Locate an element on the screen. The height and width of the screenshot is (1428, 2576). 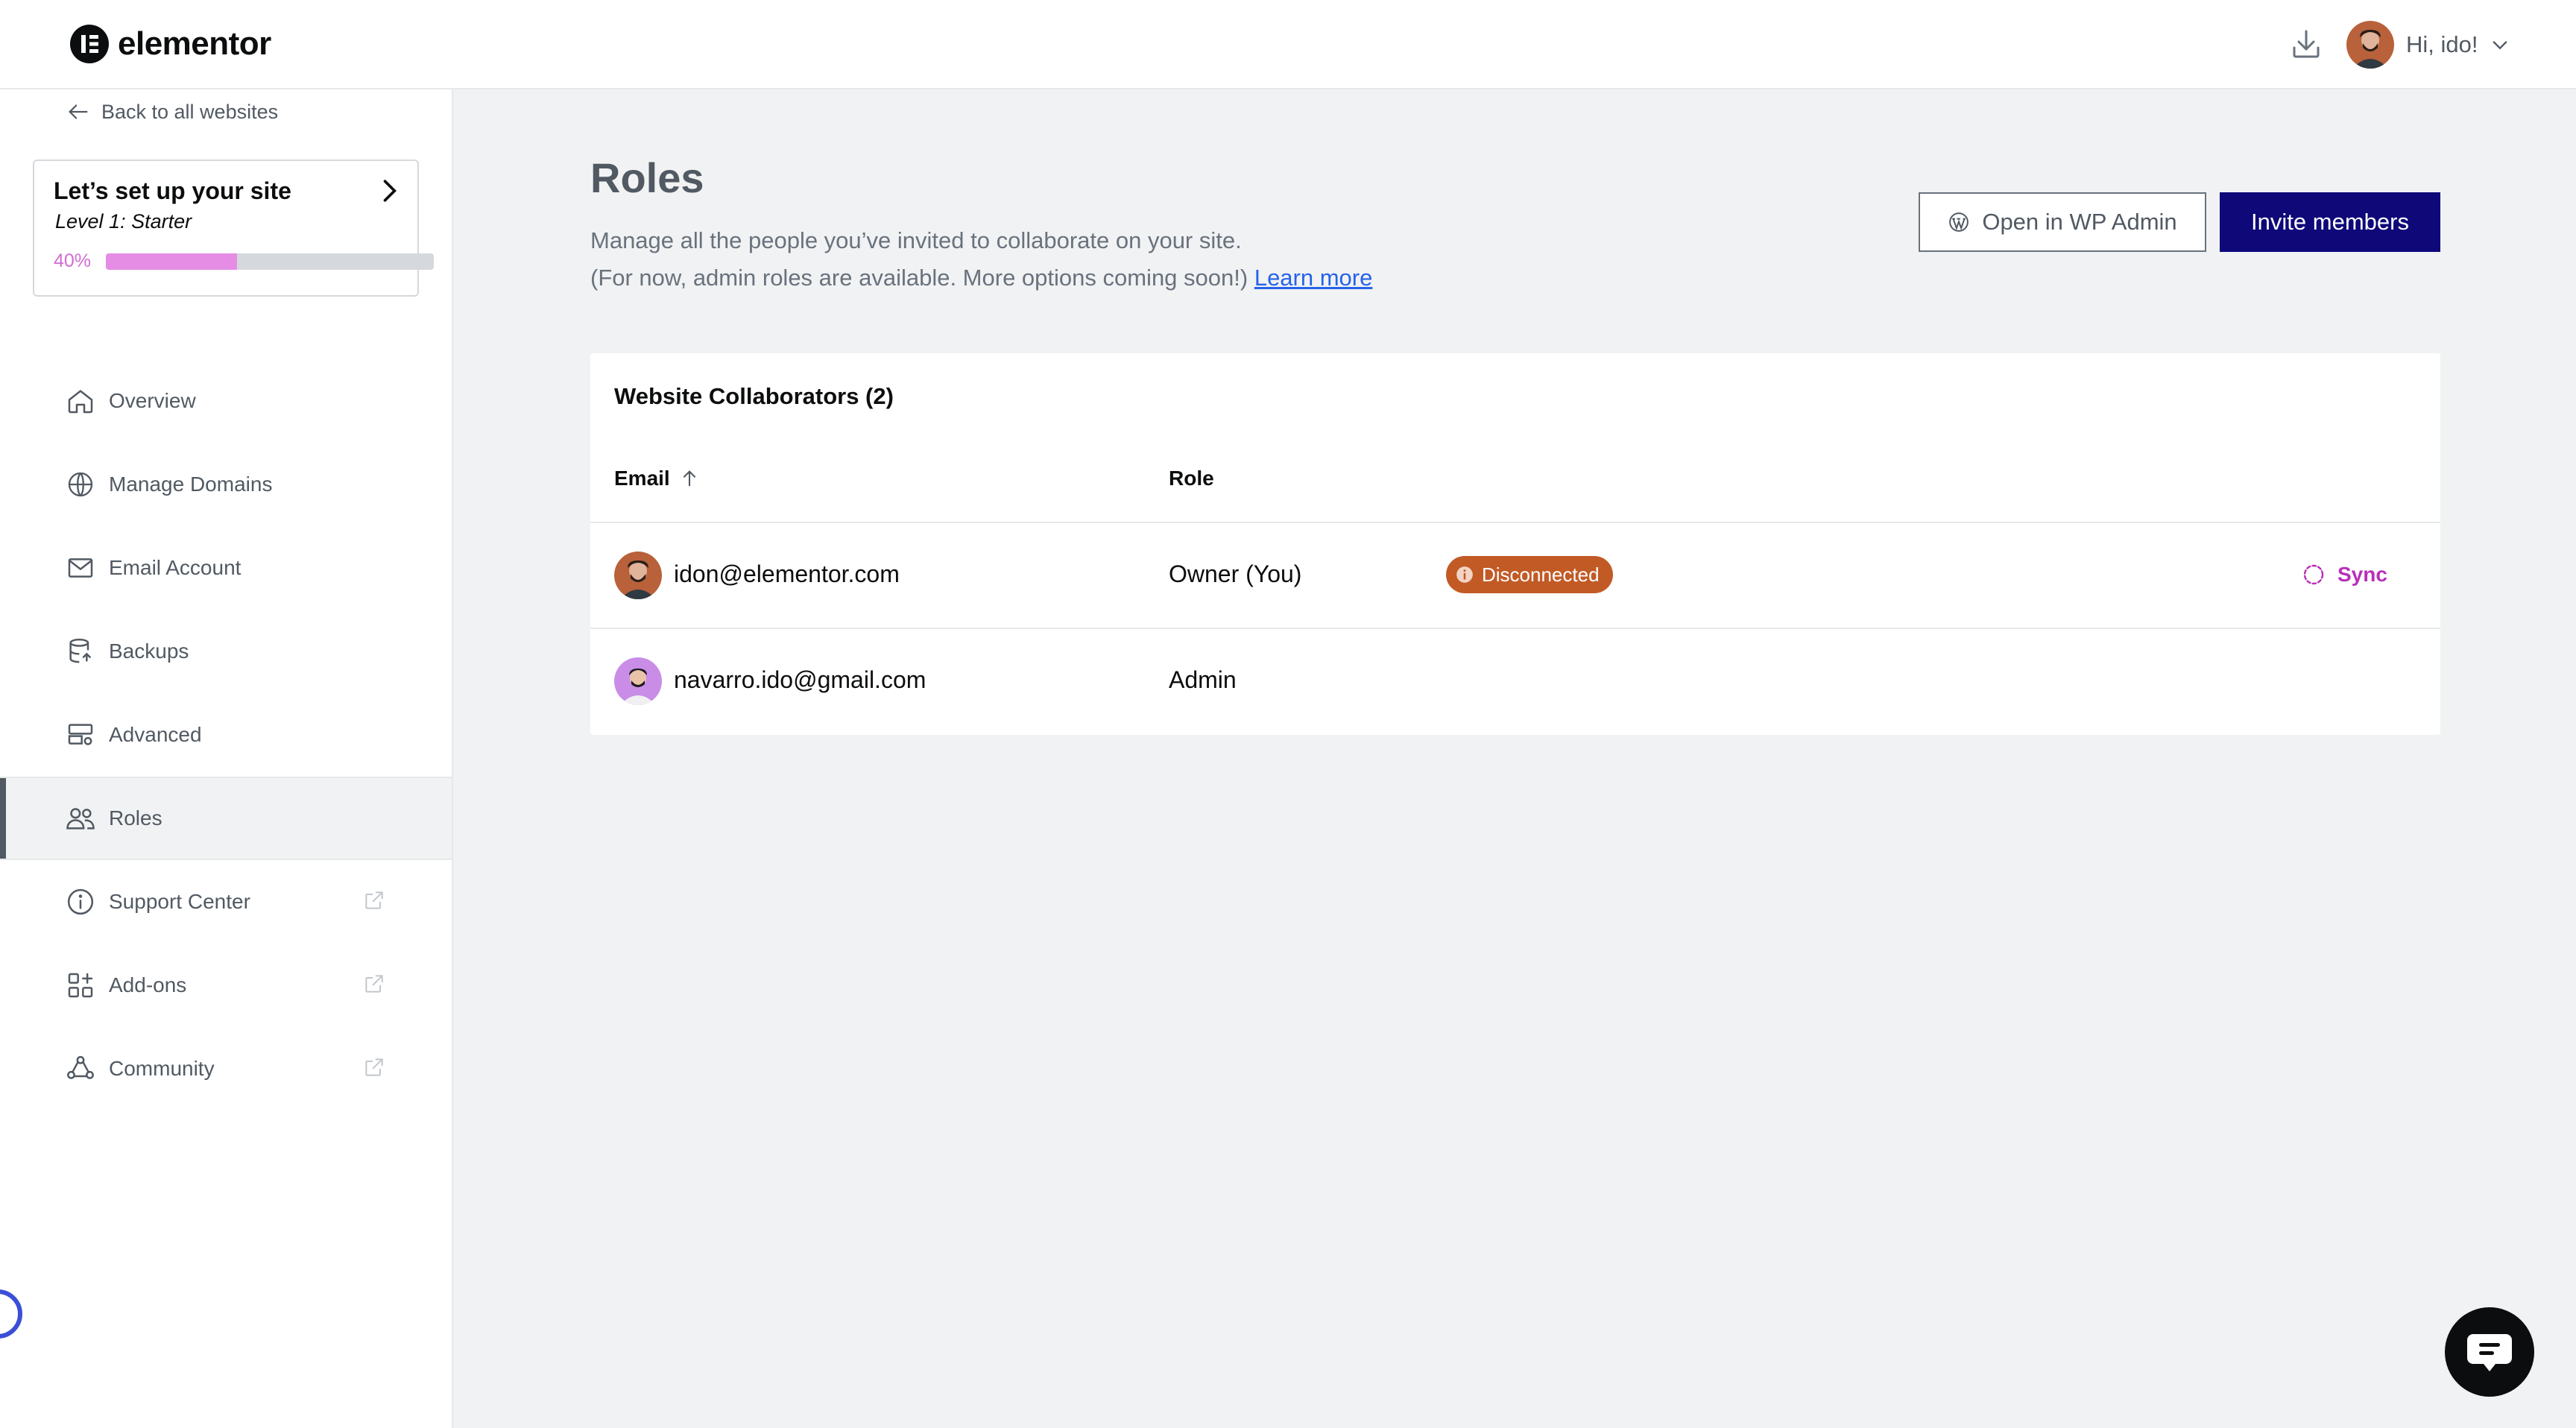
sidebar-item-overview: Overview is located at coordinates (226, 401).